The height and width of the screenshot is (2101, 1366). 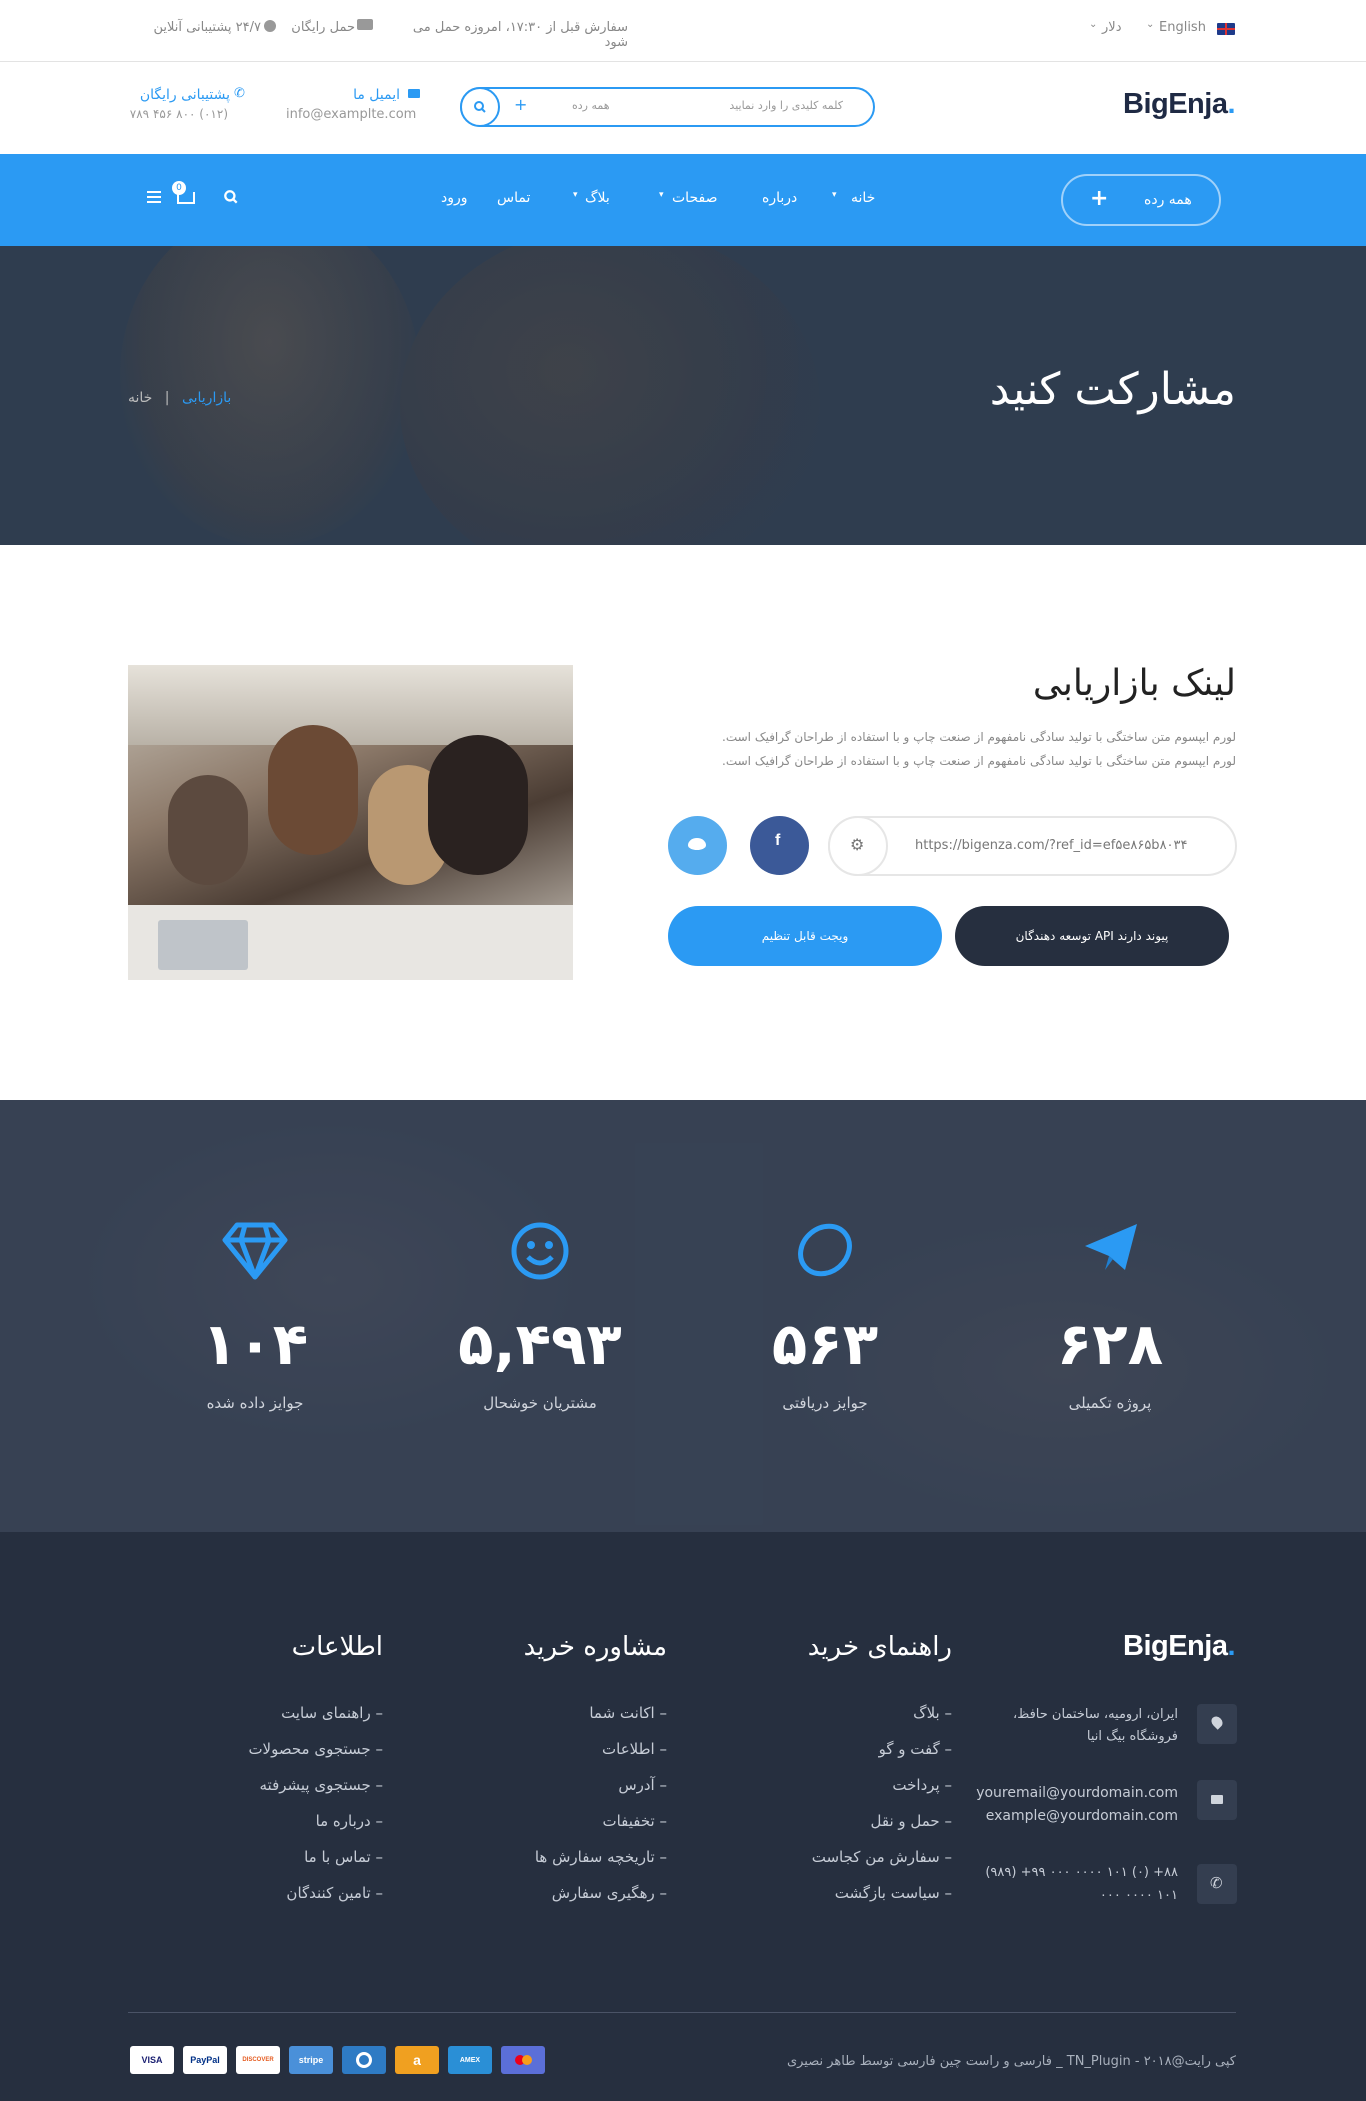 I want to click on email-value: info@examplte.com, so click(x=351, y=114).